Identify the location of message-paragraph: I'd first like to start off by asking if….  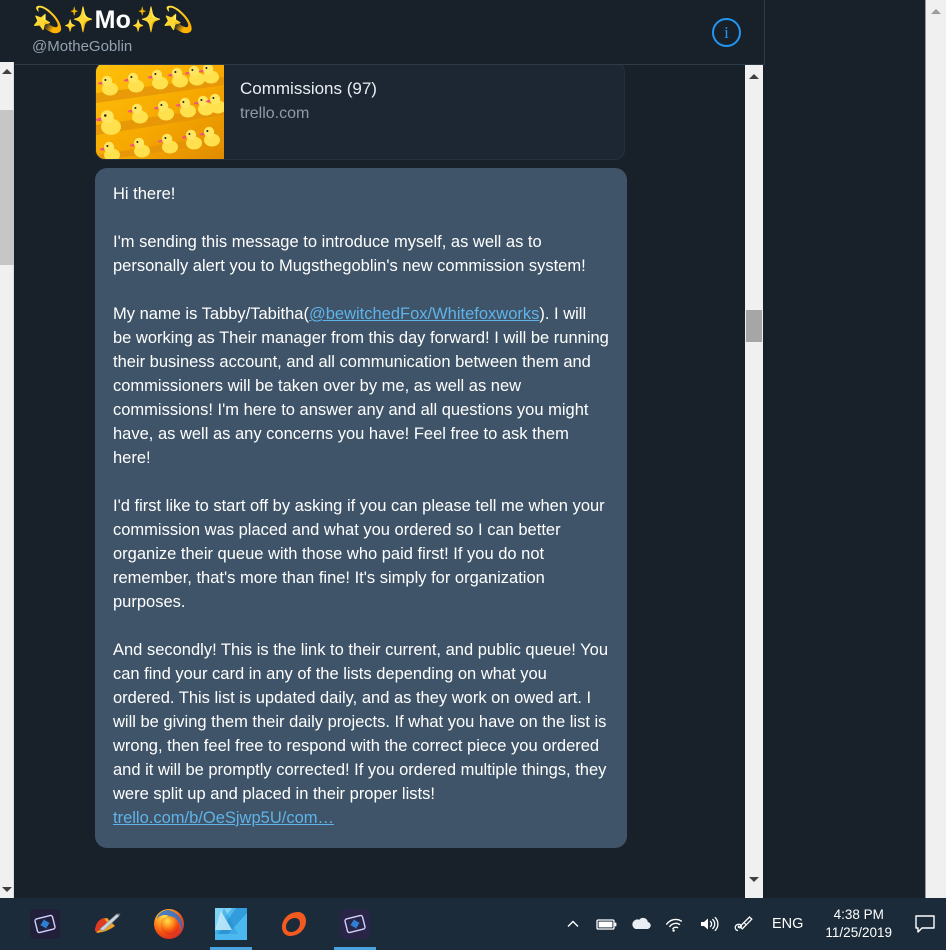
(359, 554).